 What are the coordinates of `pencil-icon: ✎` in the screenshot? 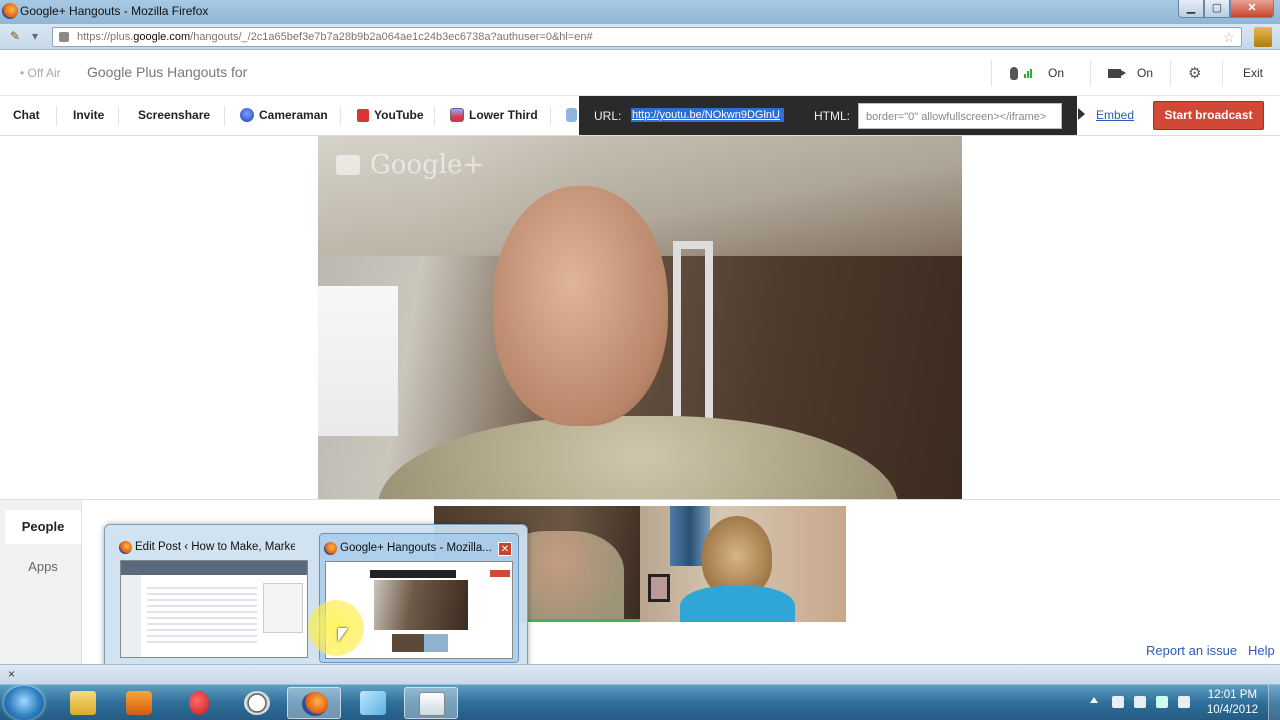 It's located at (17, 36).